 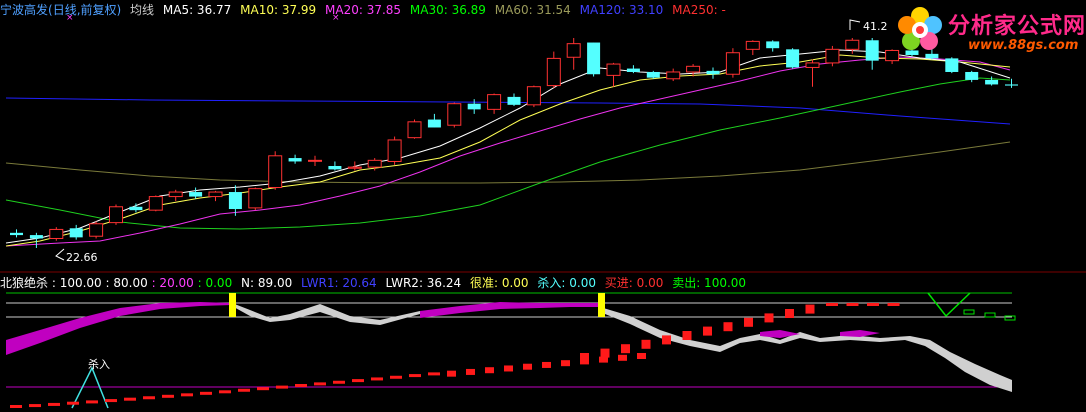 I want to click on exit-steps, so click(x=989, y=315).